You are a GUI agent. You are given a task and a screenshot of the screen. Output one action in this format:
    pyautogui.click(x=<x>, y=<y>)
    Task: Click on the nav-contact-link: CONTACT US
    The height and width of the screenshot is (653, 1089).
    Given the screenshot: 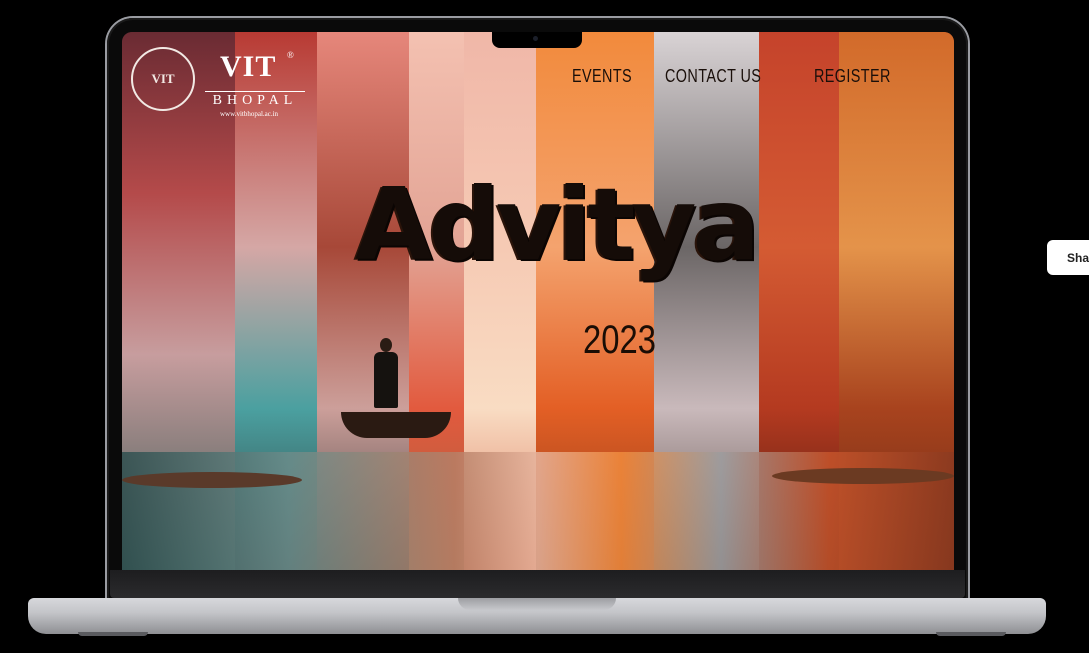 What is the action you would take?
    pyautogui.click(x=713, y=76)
    